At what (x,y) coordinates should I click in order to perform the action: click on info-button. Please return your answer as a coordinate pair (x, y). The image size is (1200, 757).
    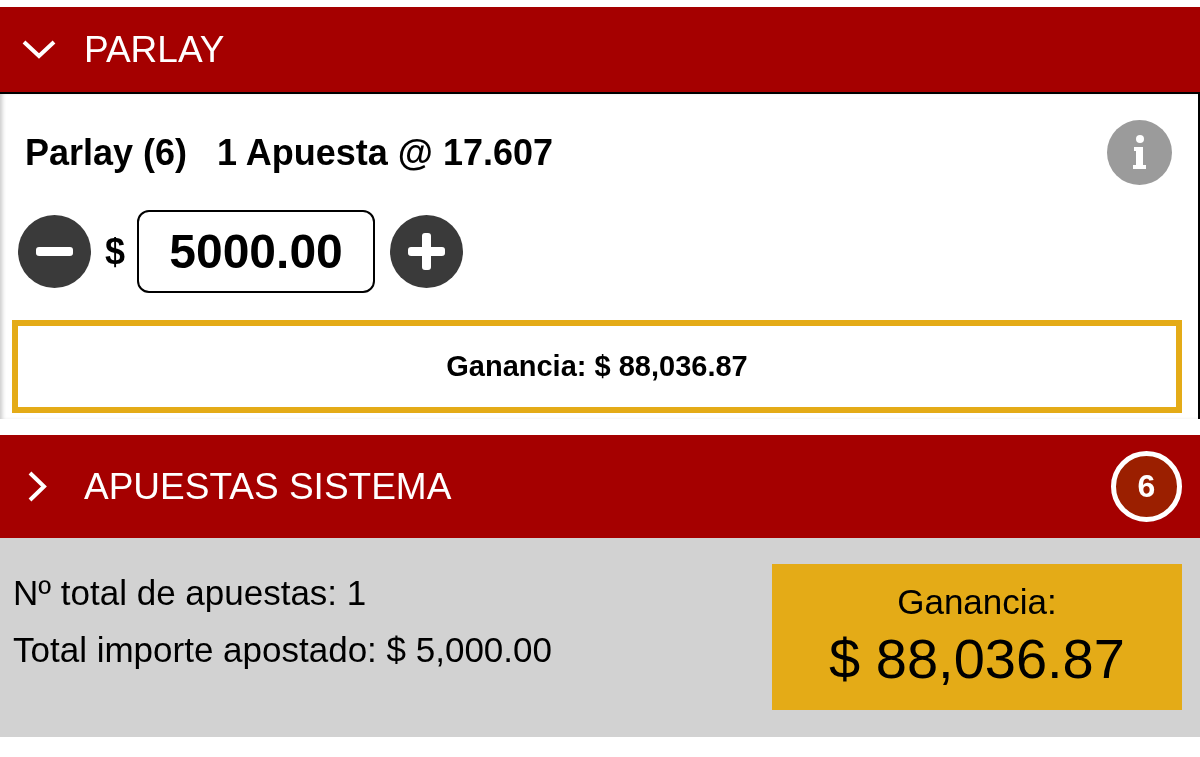
    Looking at the image, I should click on (1139, 152).